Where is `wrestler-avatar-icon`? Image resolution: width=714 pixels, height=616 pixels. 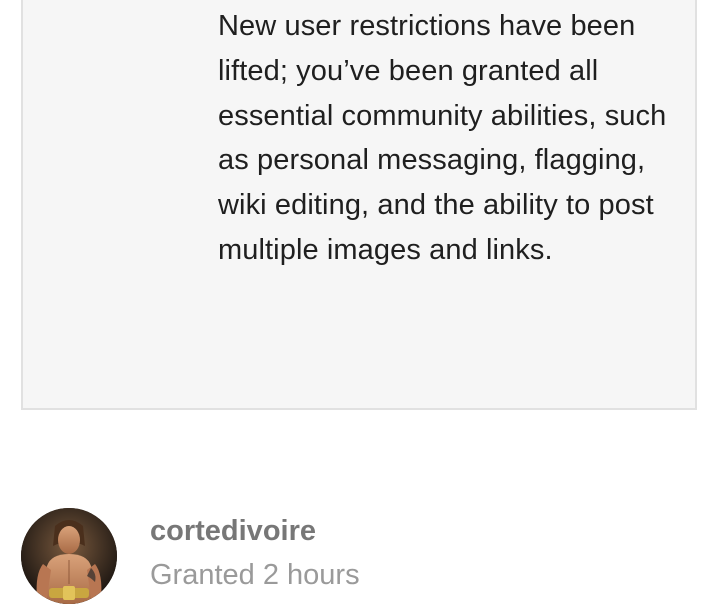 wrestler-avatar-icon is located at coordinates (69, 556).